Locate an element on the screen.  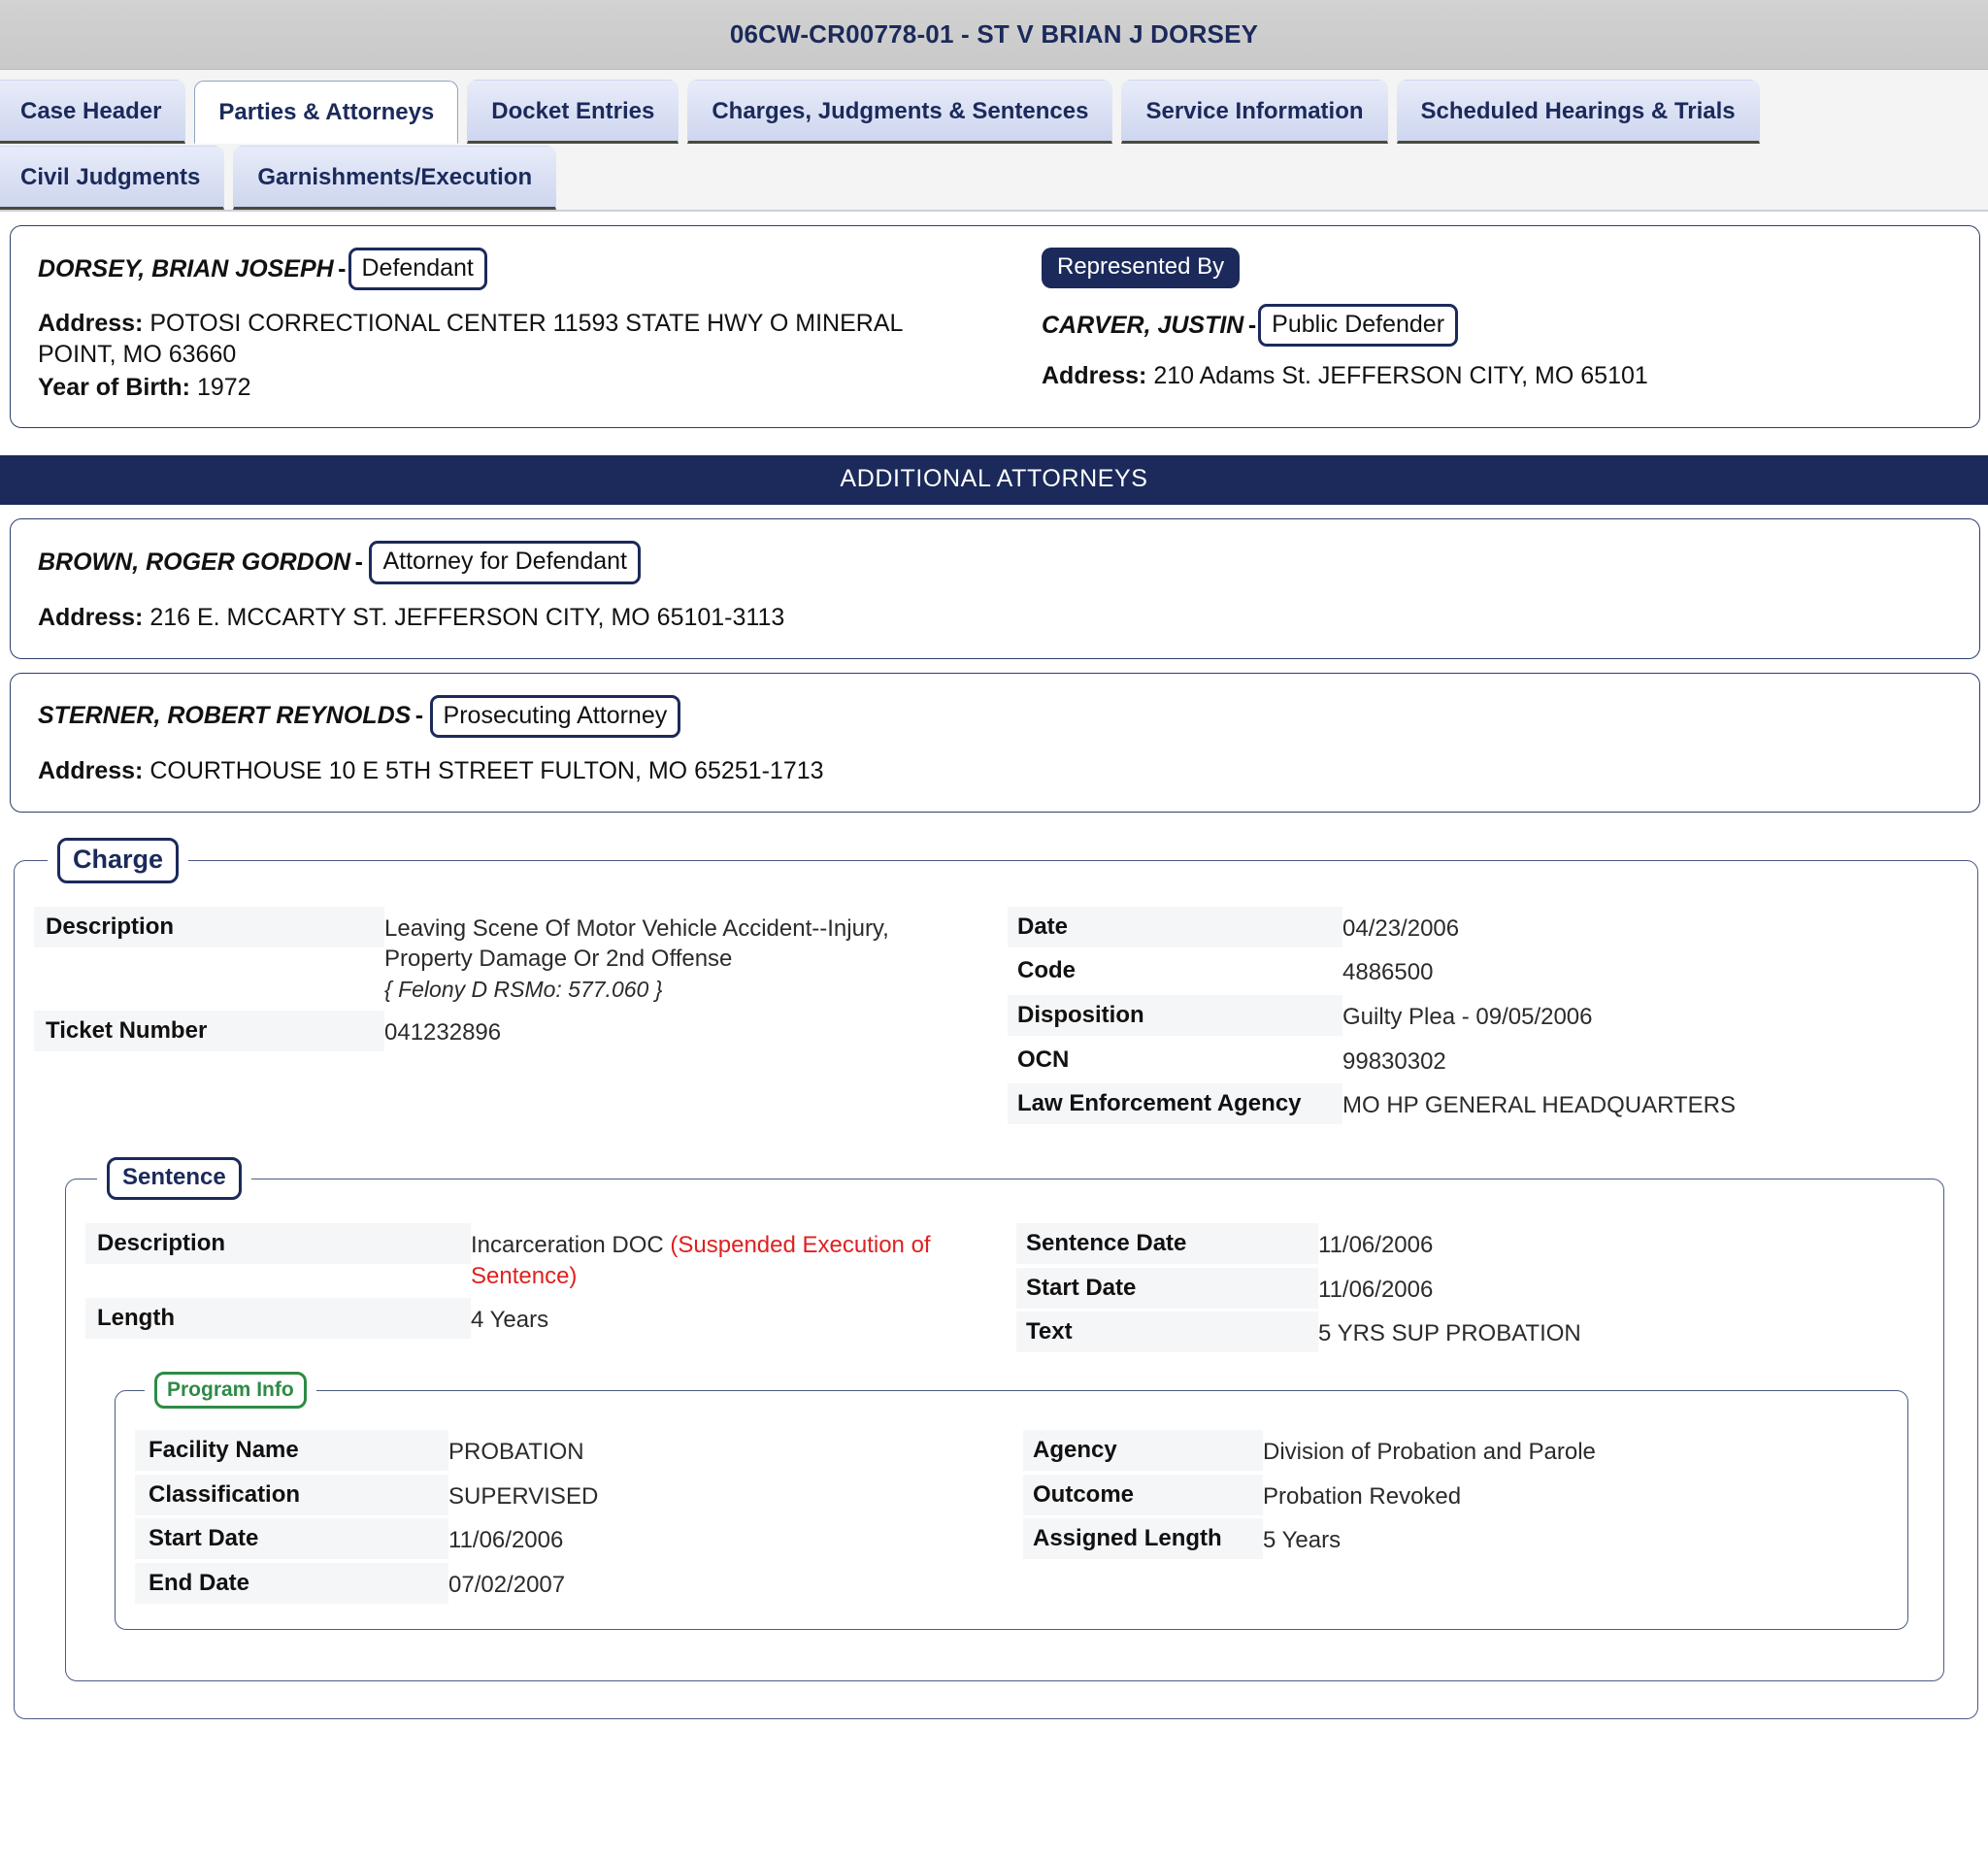
program-outcome-value: Probation Revoked is located at coordinates (1363, 1496).